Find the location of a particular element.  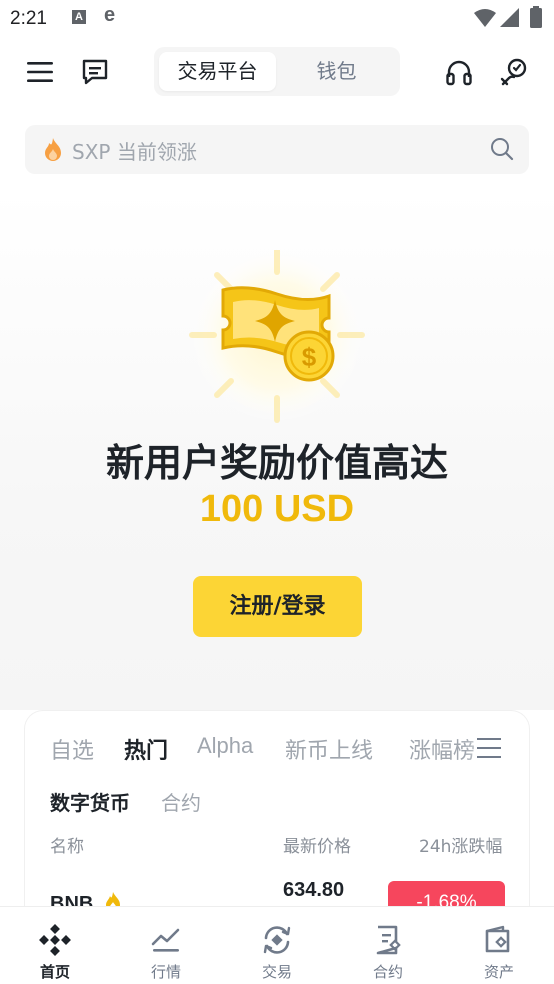

support-button is located at coordinates (459, 73).